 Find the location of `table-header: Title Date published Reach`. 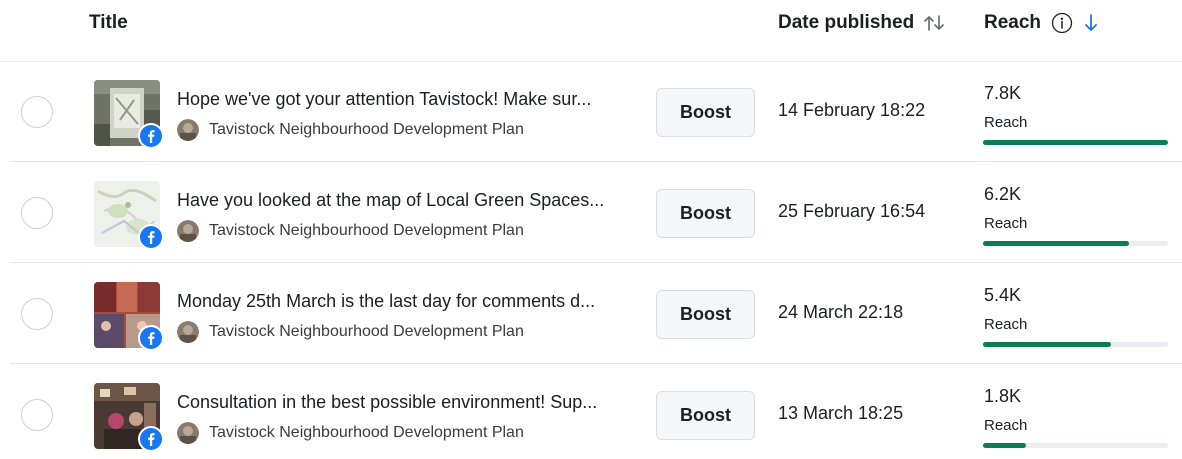

table-header: Title Date published Reach is located at coordinates (591, 31).